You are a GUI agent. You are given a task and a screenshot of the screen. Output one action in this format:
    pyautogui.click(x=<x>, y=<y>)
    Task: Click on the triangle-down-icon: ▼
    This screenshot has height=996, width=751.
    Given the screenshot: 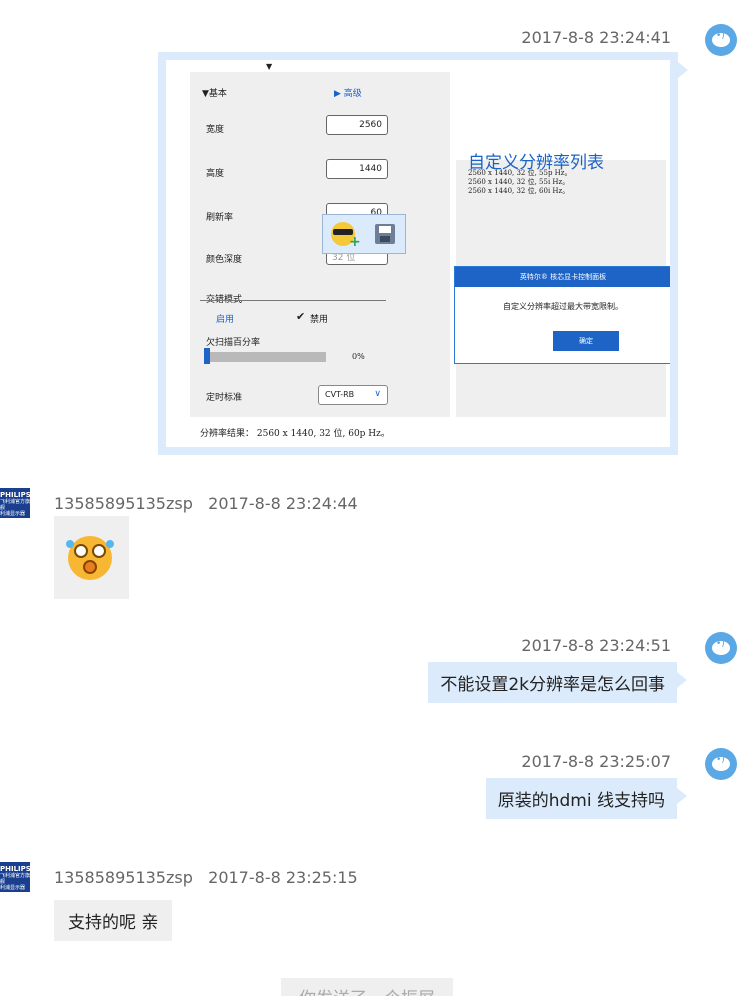 What is the action you would take?
    pyautogui.click(x=205, y=94)
    